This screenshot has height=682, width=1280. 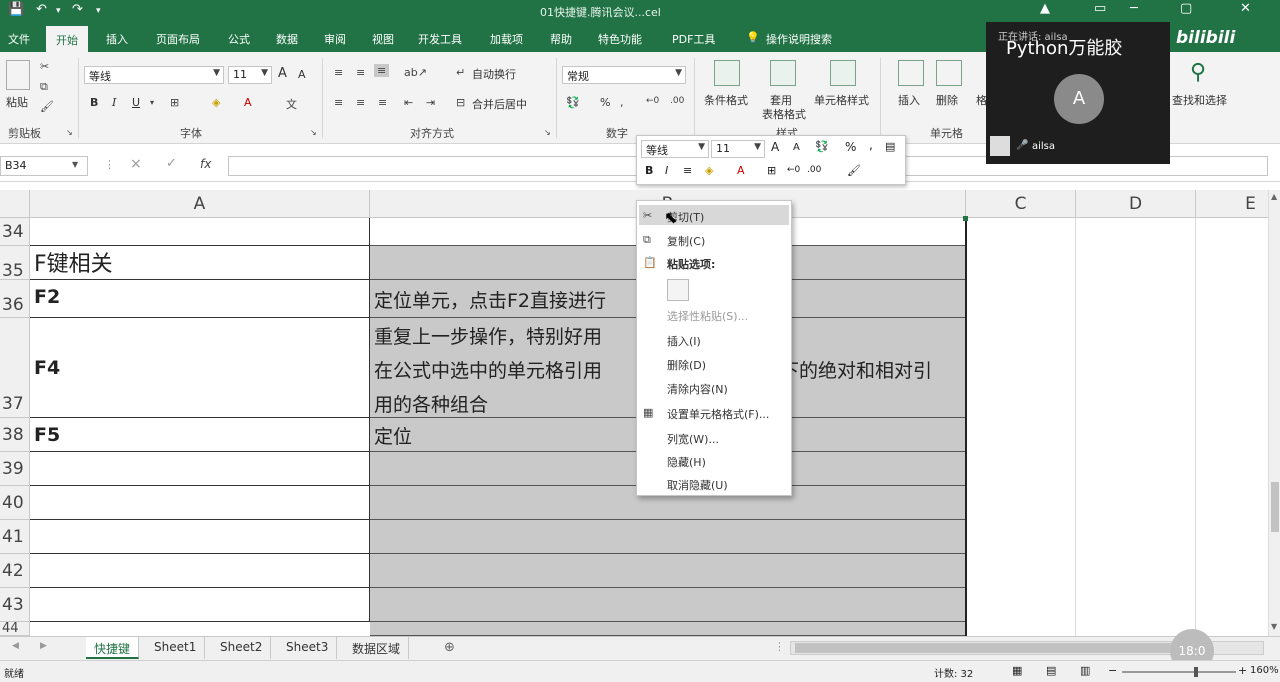 What do you see at coordinates (415, 72) in the screenshot?
I see `orientation-icon: ab↗` at bounding box center [415, 72].